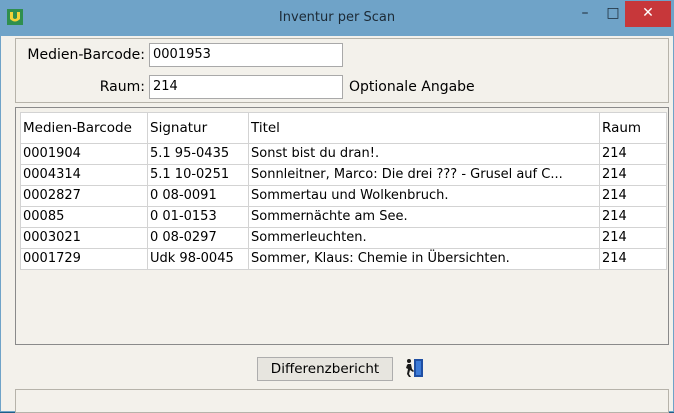  I want to click on title-bar: Inventur per Scan – □ ✕, so click(337, 18).